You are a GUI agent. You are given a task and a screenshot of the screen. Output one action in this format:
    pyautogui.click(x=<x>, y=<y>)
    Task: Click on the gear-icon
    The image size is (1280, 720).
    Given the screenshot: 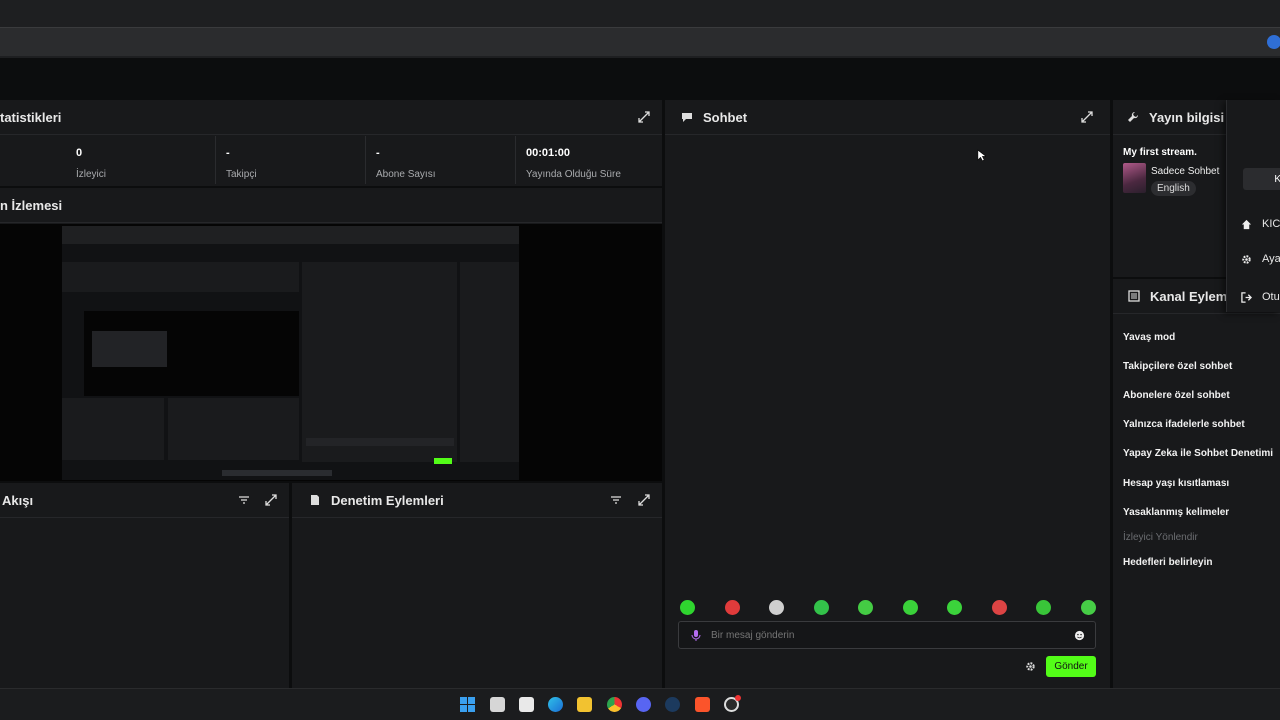 What is the action you would take?
    pyautogui.click(x=1246, y=259)
    